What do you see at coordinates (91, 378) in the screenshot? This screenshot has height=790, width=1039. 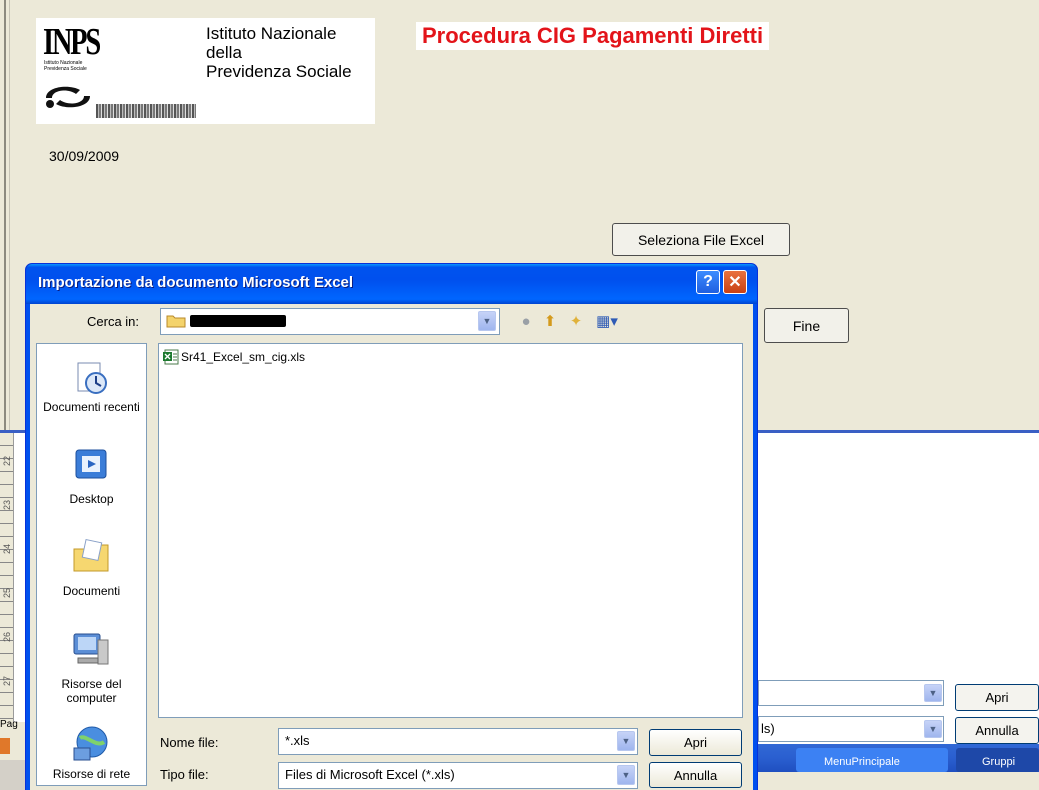 I see `recent-documents-icon` at bounding box center [91, 378].